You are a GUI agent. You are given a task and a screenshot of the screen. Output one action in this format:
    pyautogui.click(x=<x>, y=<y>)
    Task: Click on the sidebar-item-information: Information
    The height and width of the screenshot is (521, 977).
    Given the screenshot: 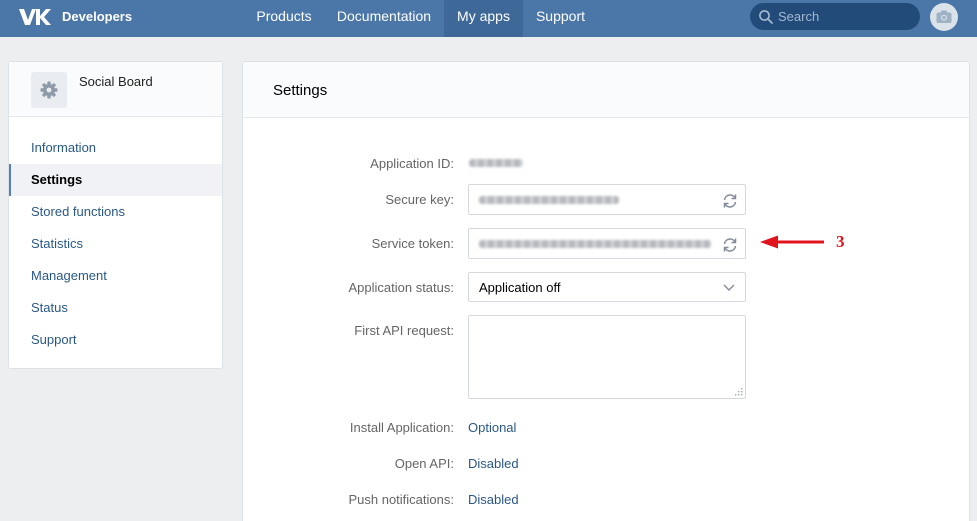 What is the action you would take?
    pyautogui.click(x=115, y=148)
    